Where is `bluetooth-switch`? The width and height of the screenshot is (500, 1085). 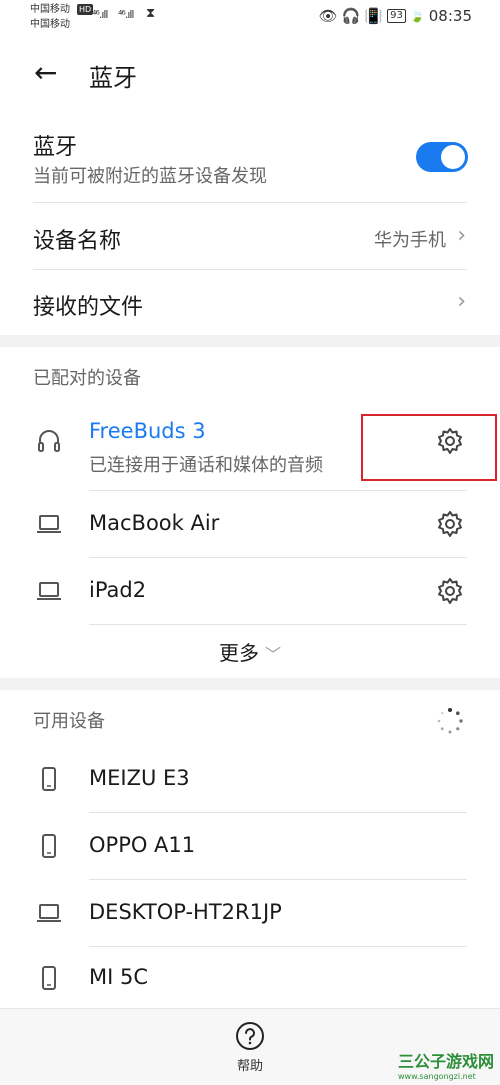
bluetooth-switch is located at coordinates (442, 157).